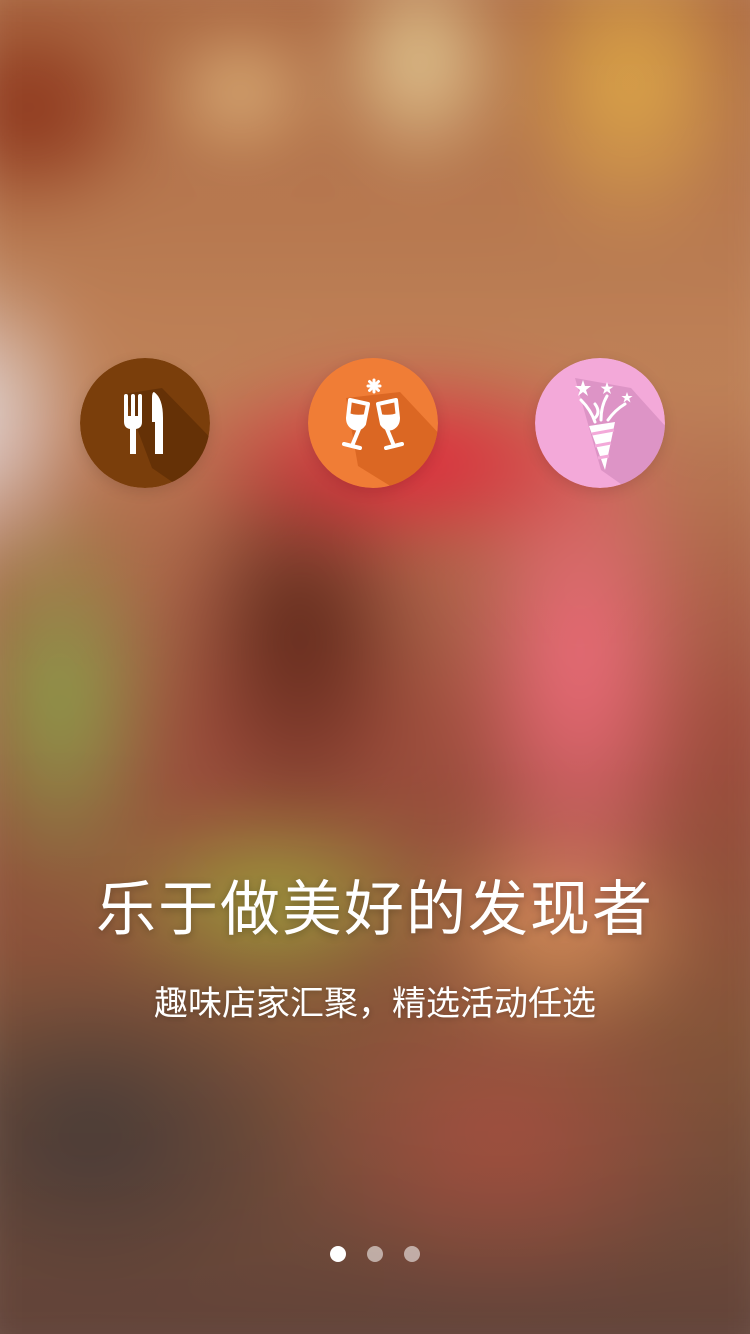  I want to click on page-indicator, so click(375, 1254).